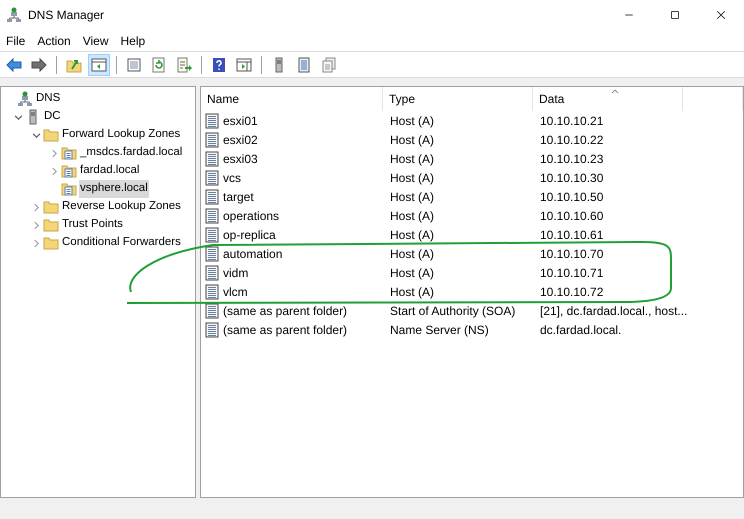 The height and width of the screenshot is (519, 744). I want to click on console-tree-icon, so click(99, 64).